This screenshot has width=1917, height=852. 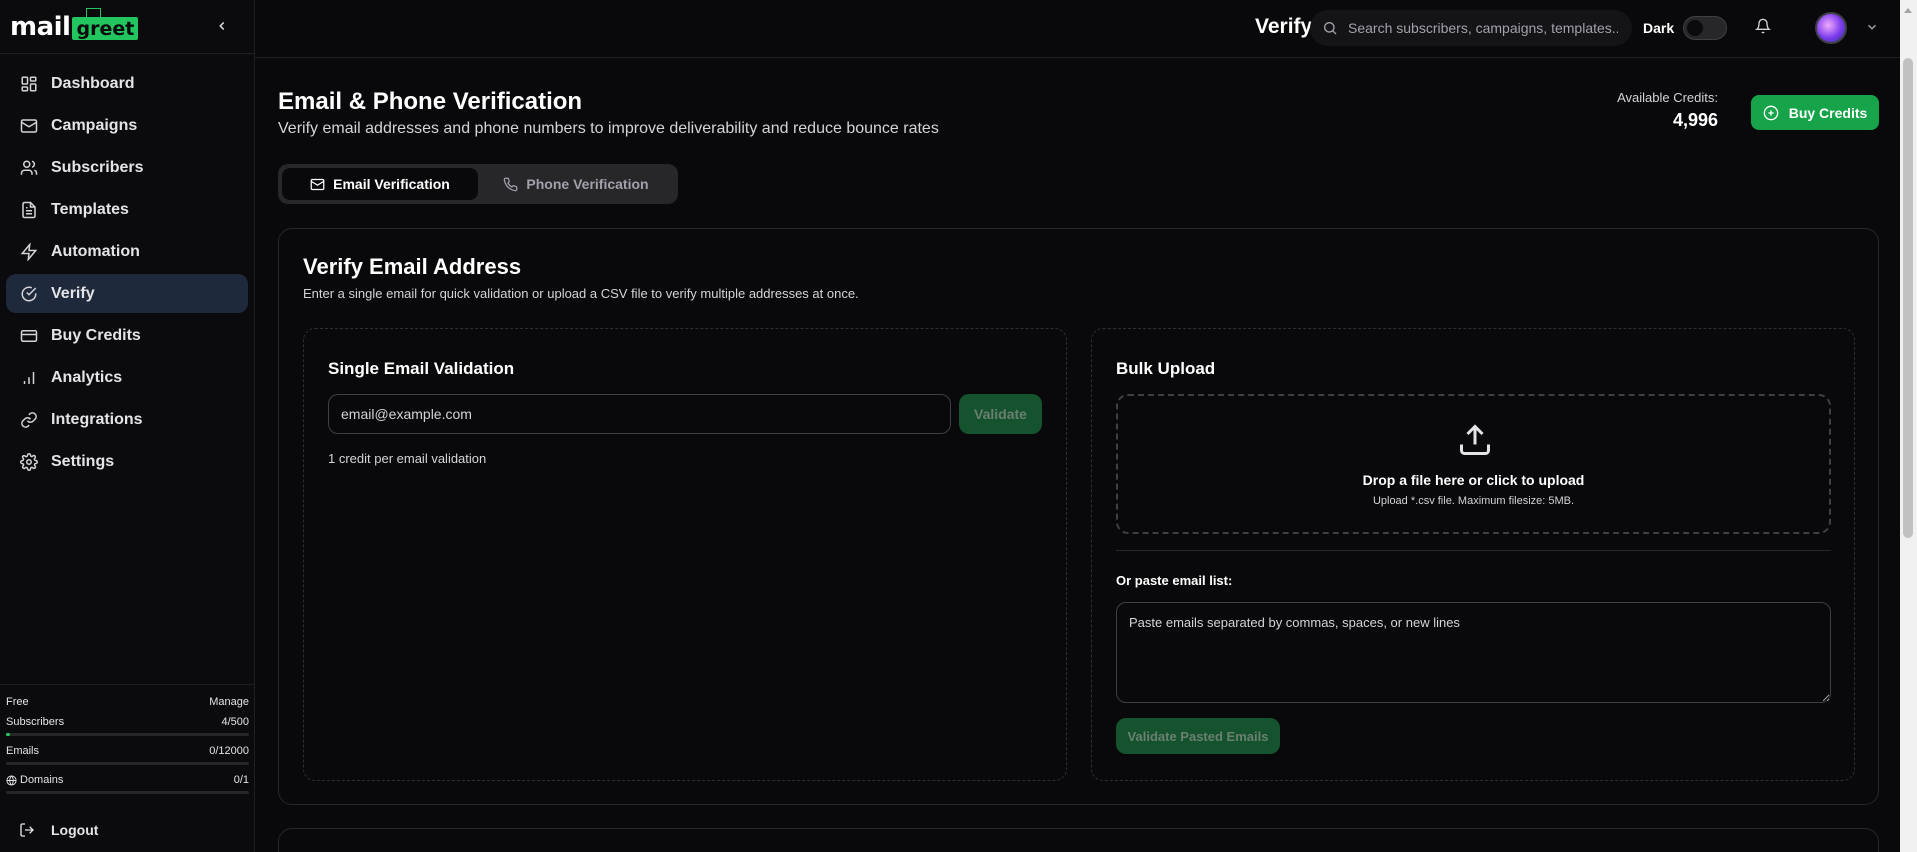 What do you see at coordinates (1198, 736) in the screenshot?
I see `validate-pasted-button: Validate Pasted Emails` at bounding box center [1198, 736].